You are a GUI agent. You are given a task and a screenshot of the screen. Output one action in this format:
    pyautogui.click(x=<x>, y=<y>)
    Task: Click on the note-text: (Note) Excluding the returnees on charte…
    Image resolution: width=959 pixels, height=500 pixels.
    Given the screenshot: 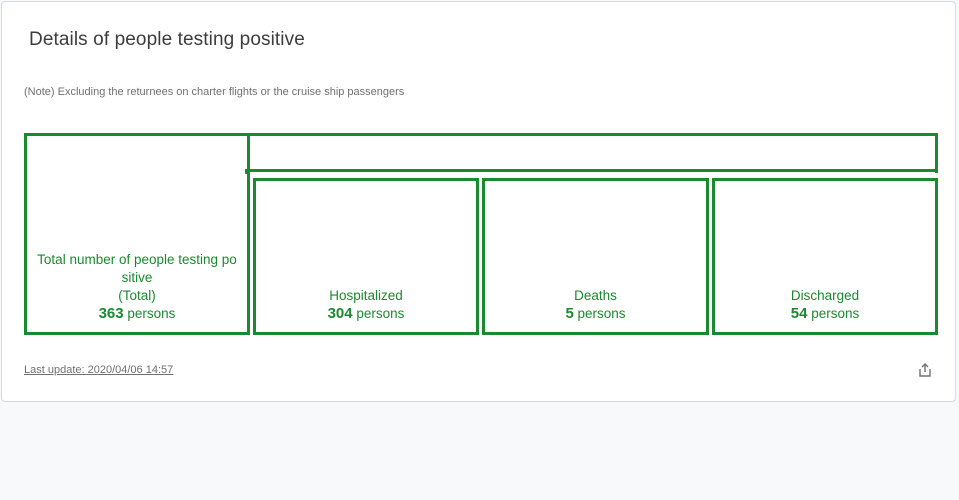 What is the action you would take?
    pyautogui.click(x=214, y=92)
    